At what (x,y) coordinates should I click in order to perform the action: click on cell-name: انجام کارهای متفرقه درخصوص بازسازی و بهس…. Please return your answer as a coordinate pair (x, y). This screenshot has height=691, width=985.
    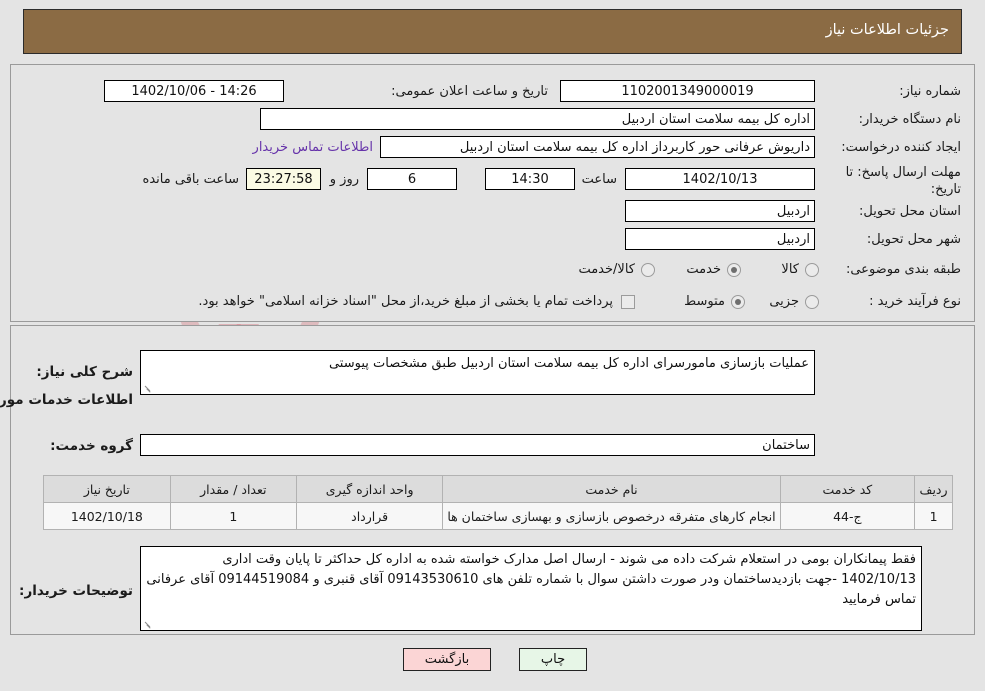
    Looking at the image, I should click on (611, 516).